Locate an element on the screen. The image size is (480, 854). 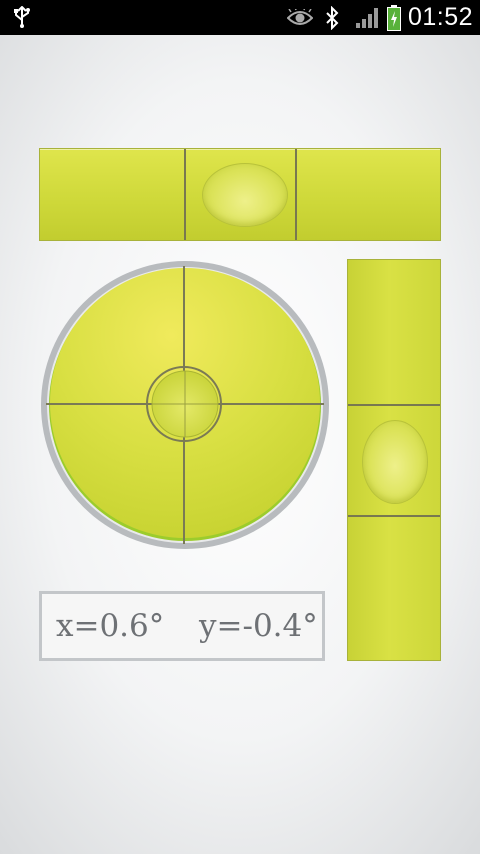
battery-charging-icon is located at coordinates (394, 18).